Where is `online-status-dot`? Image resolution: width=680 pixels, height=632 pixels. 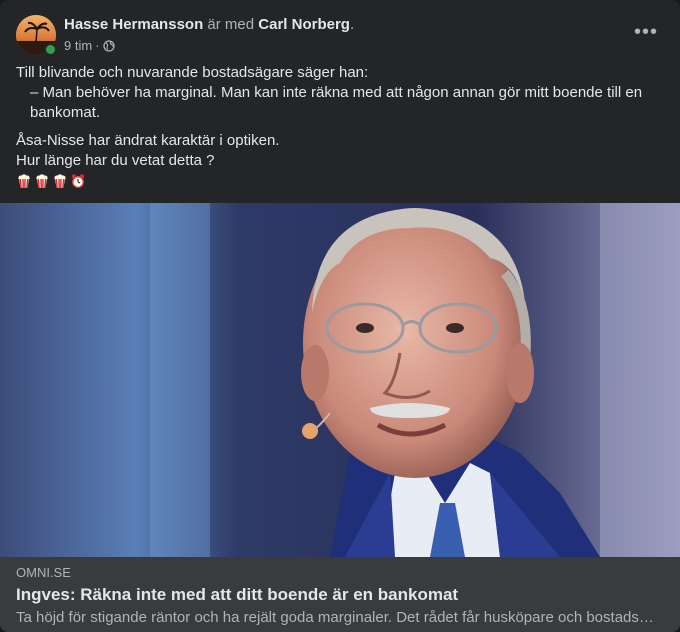 online-status-dot is located at coordinates (50, 49).